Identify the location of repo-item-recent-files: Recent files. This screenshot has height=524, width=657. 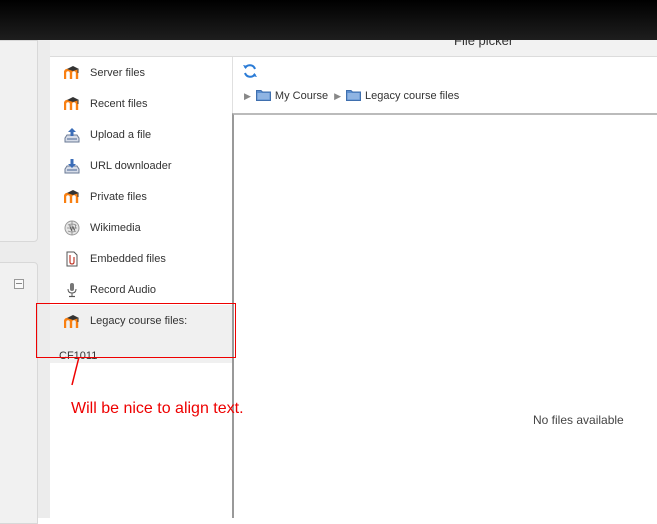
(141, 103).